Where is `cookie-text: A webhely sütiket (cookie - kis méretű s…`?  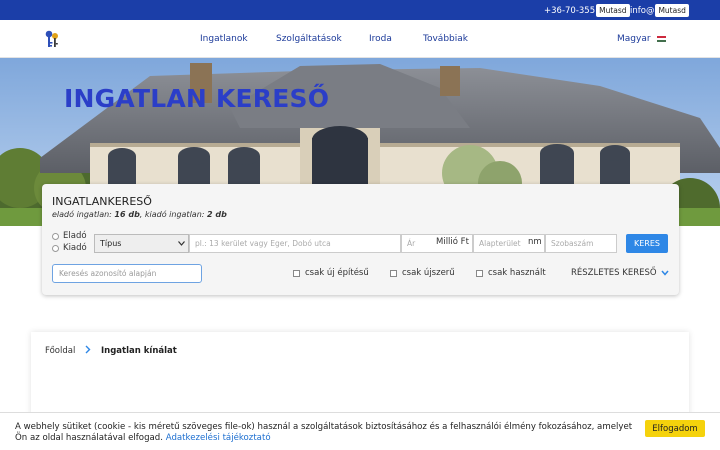
cookie-text: A webhely sütiket (cookie - kis méretű s… is located at coordinates (324, 432).